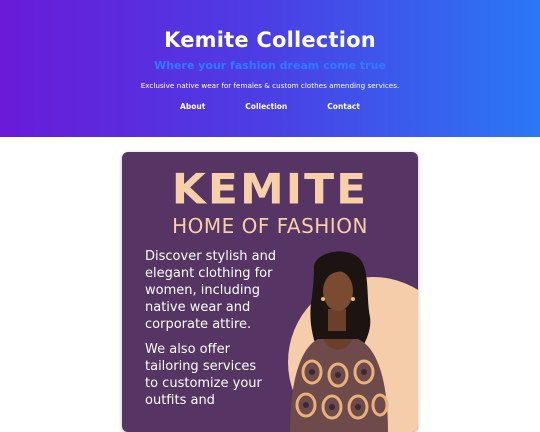 This screenshot has width=540, height=432. Describe the element at coordinates (266, 106) in the screenshot. I see `nav-link-collection: Collection` at that location.